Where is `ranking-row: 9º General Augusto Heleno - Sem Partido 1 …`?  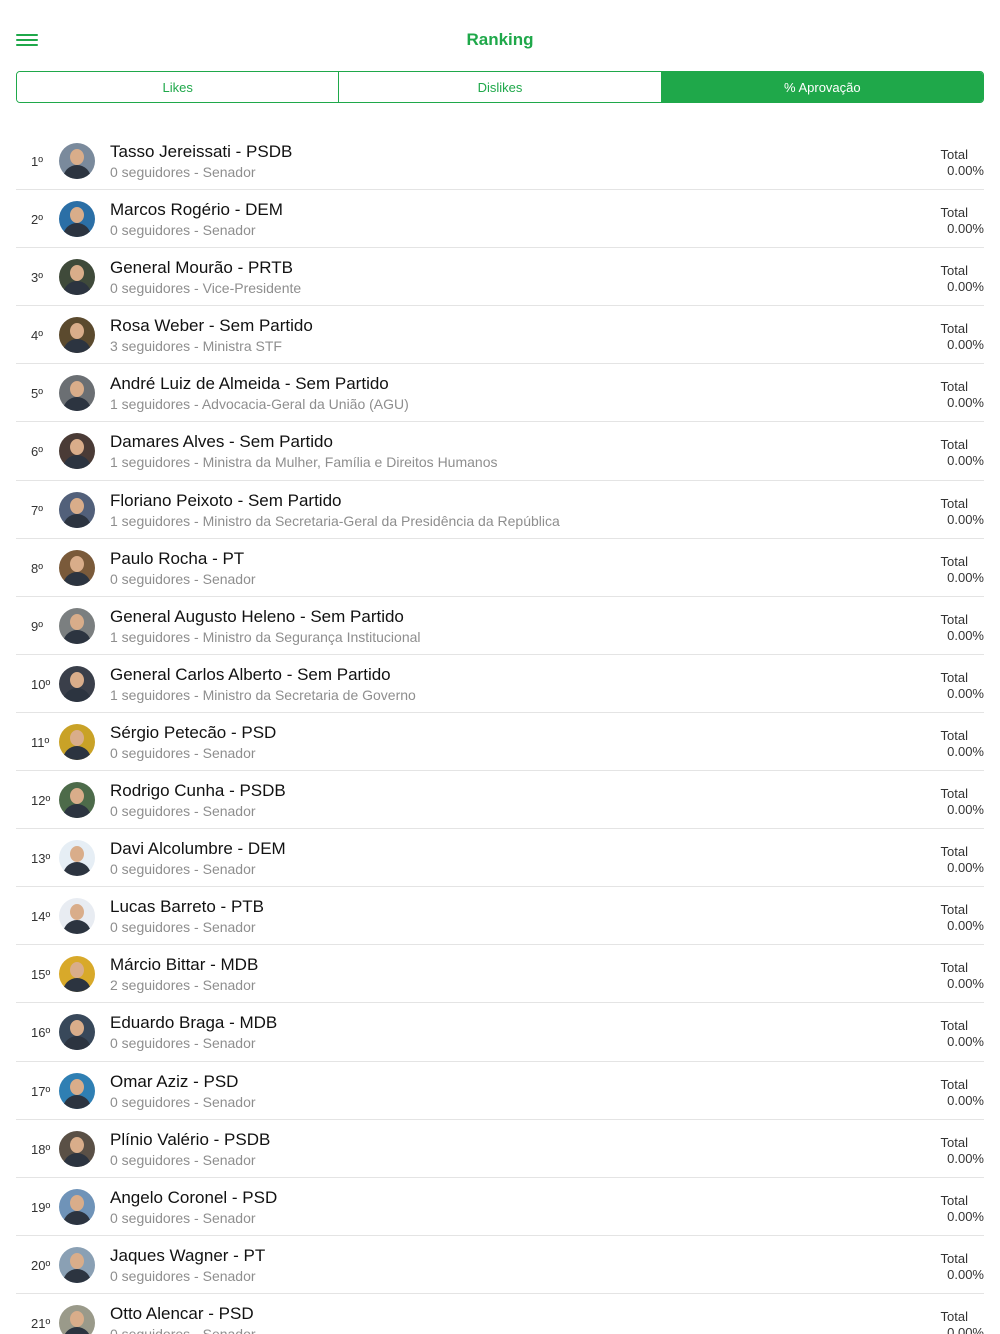 ranking-row: 9º General Augusto Heleno - Sem Partido 1 … is located at coordinates (500, 626).